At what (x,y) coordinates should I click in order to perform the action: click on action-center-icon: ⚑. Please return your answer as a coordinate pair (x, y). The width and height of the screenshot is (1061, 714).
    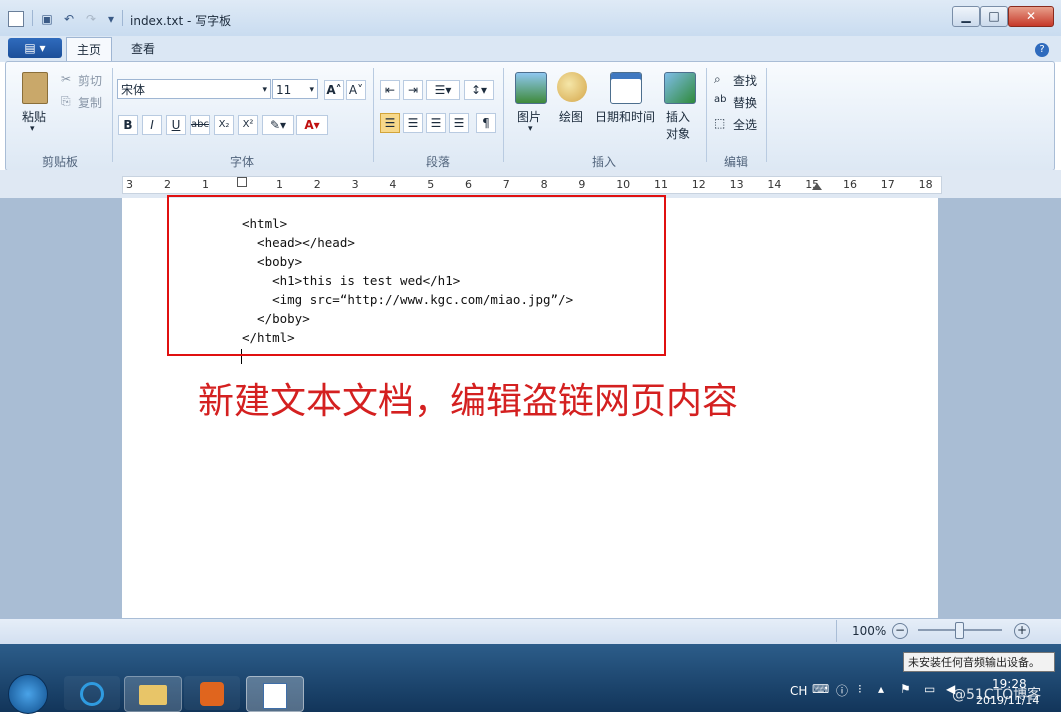
    Looking at the image, I should click on (905, 689).